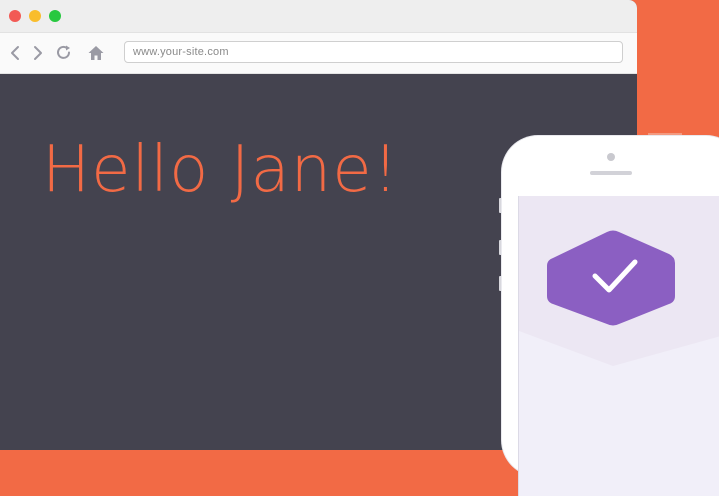 The image size is (719, 496). Describe the element at coordinates (96, 53) in the screenshot. I see `home-icon` at that location.